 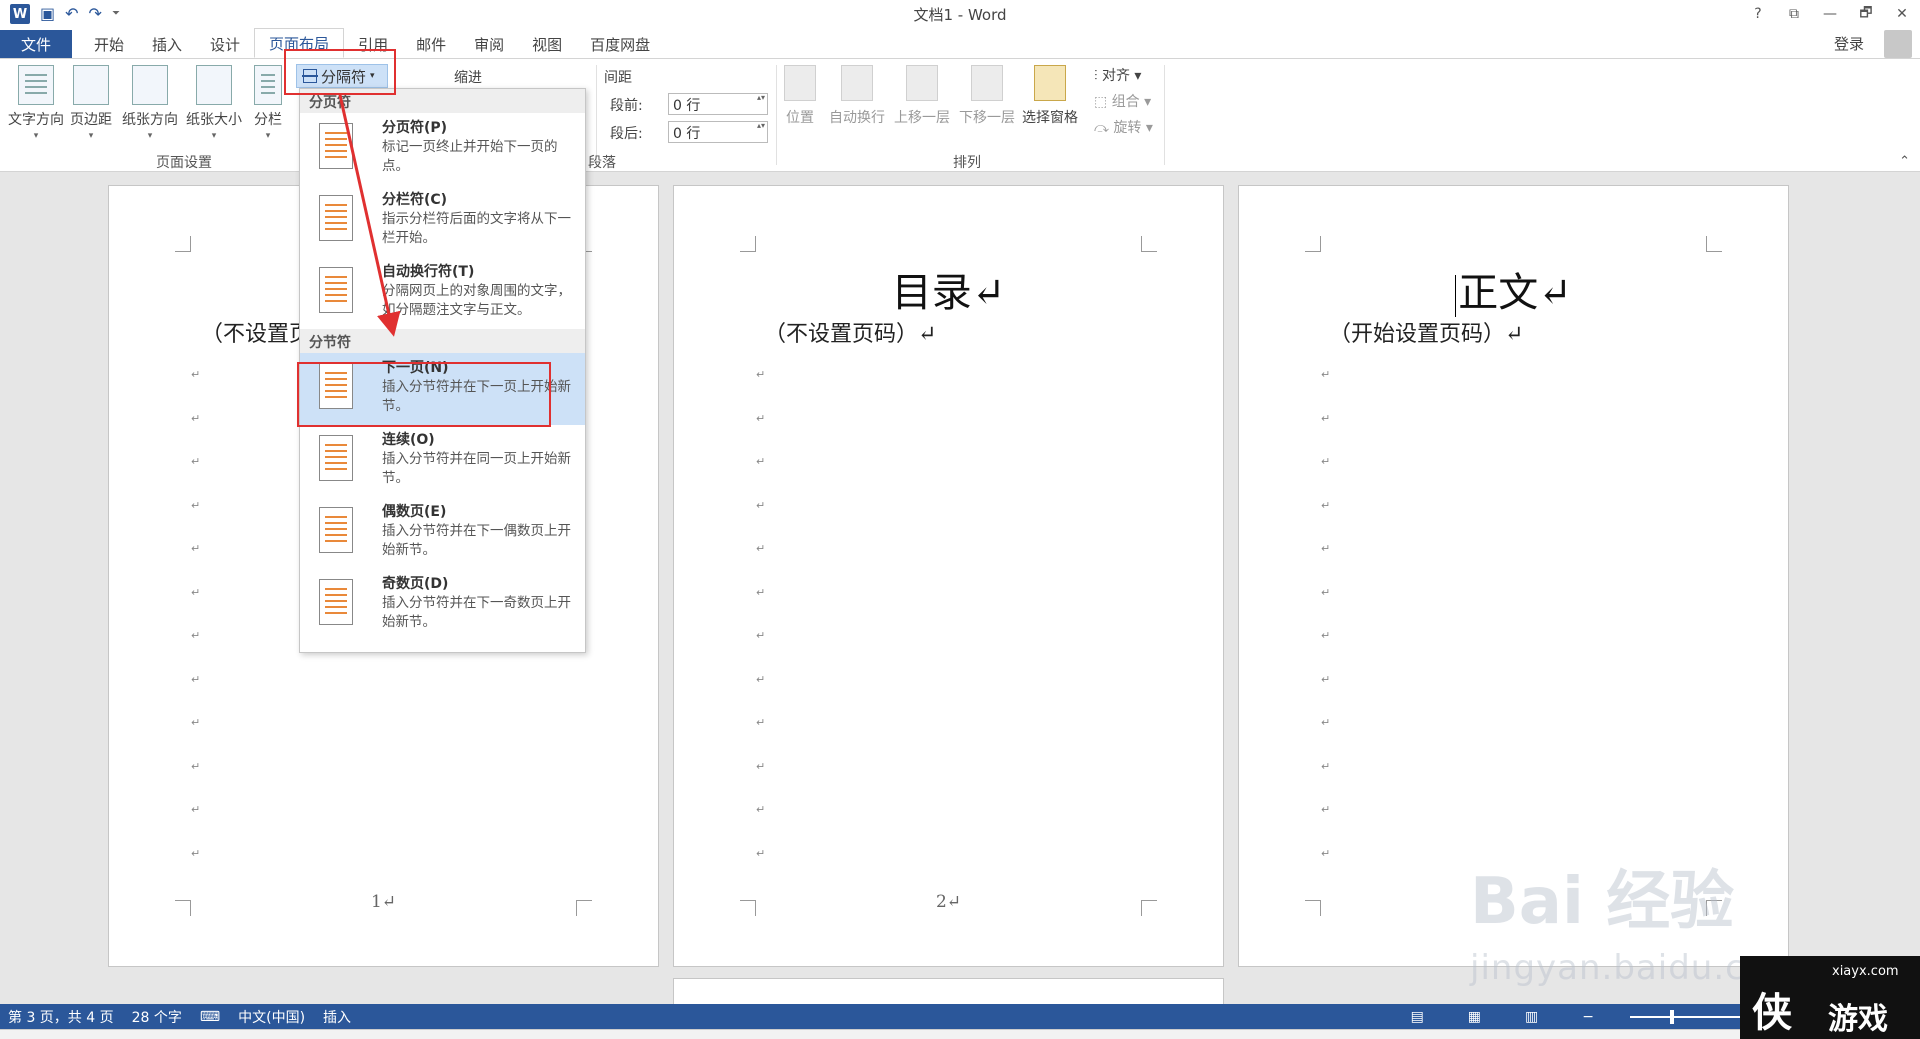 What do you see at coordinates (256, 334) in the screenshot?
I see `page-subtitle: （不设置页` at bounding box center [256, 334].